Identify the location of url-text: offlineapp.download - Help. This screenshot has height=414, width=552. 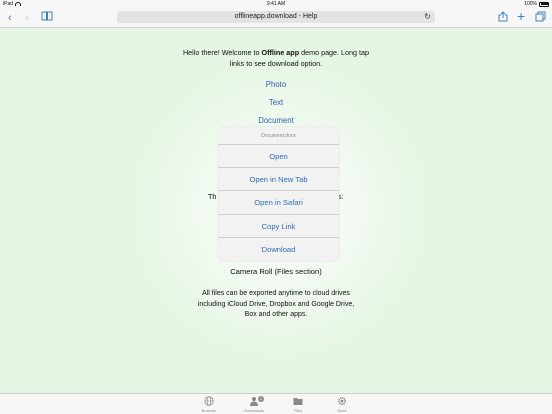
(276, 16).